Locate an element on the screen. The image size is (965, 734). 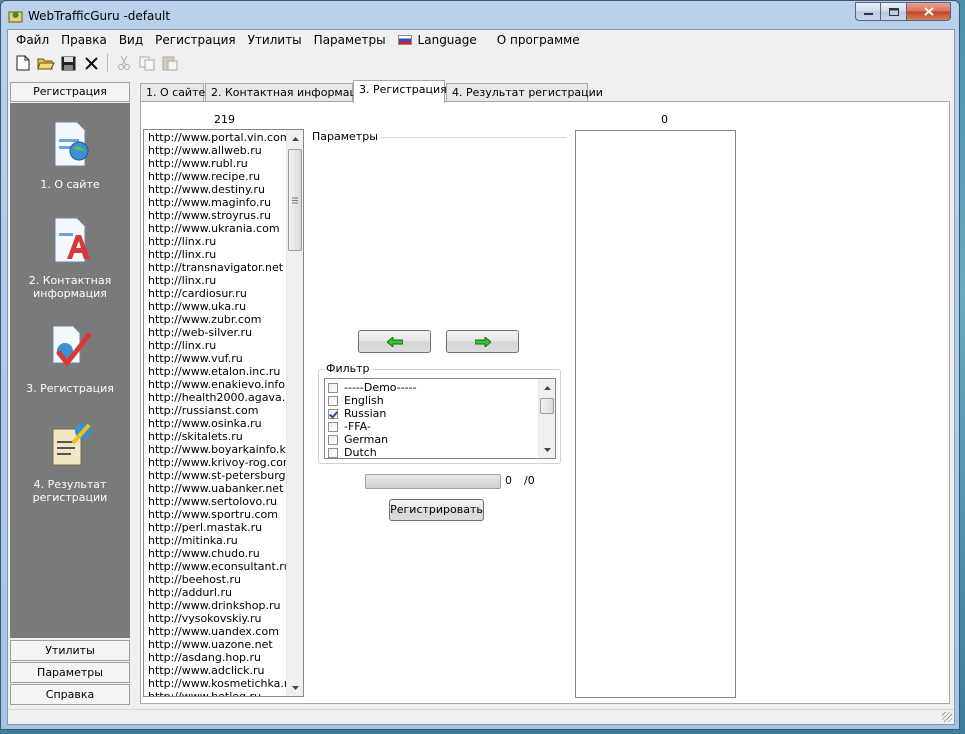
list-item: http://www.adclick.ru is located at coordinates (219, 670).